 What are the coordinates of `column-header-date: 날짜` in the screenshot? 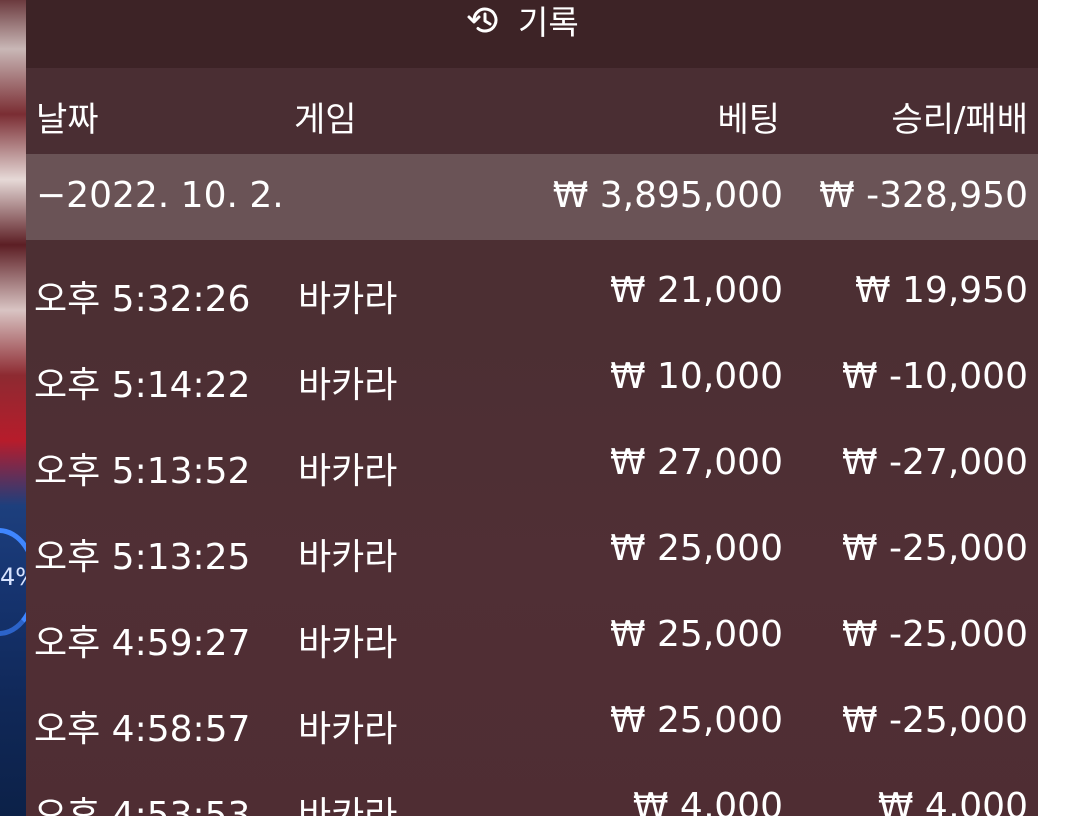 It's located at (67, 120).